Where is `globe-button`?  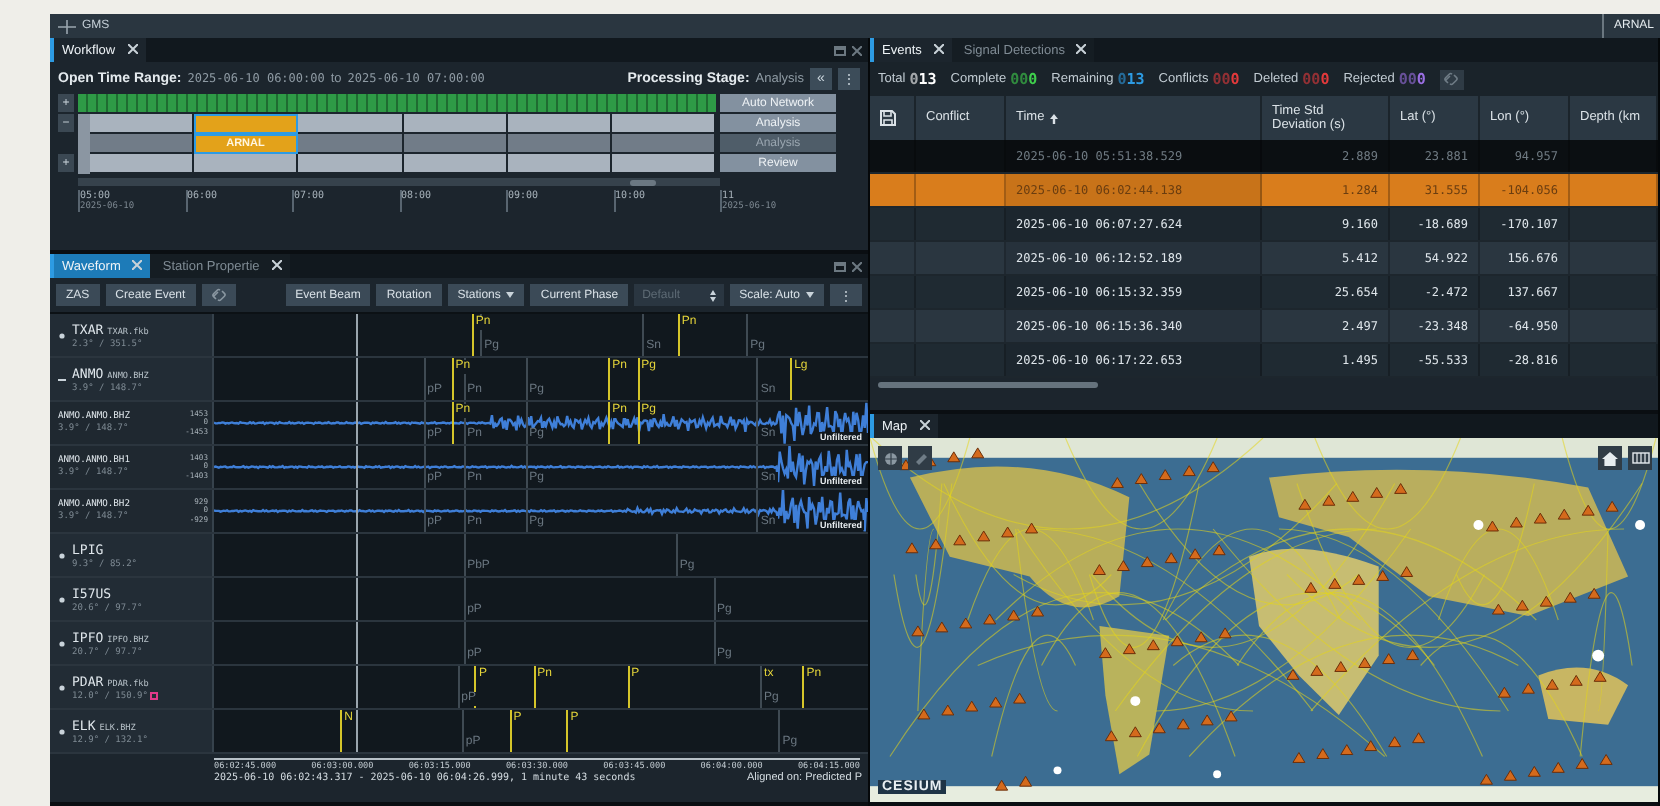 globe-button is located at coordinates (890, 458).